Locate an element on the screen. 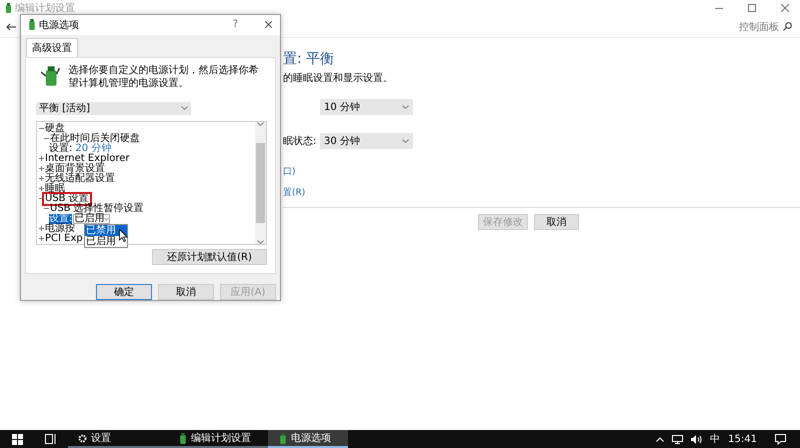 This screenshot has width=800, height=448. ok-button: 确定 is located at coordinates (124, 292).